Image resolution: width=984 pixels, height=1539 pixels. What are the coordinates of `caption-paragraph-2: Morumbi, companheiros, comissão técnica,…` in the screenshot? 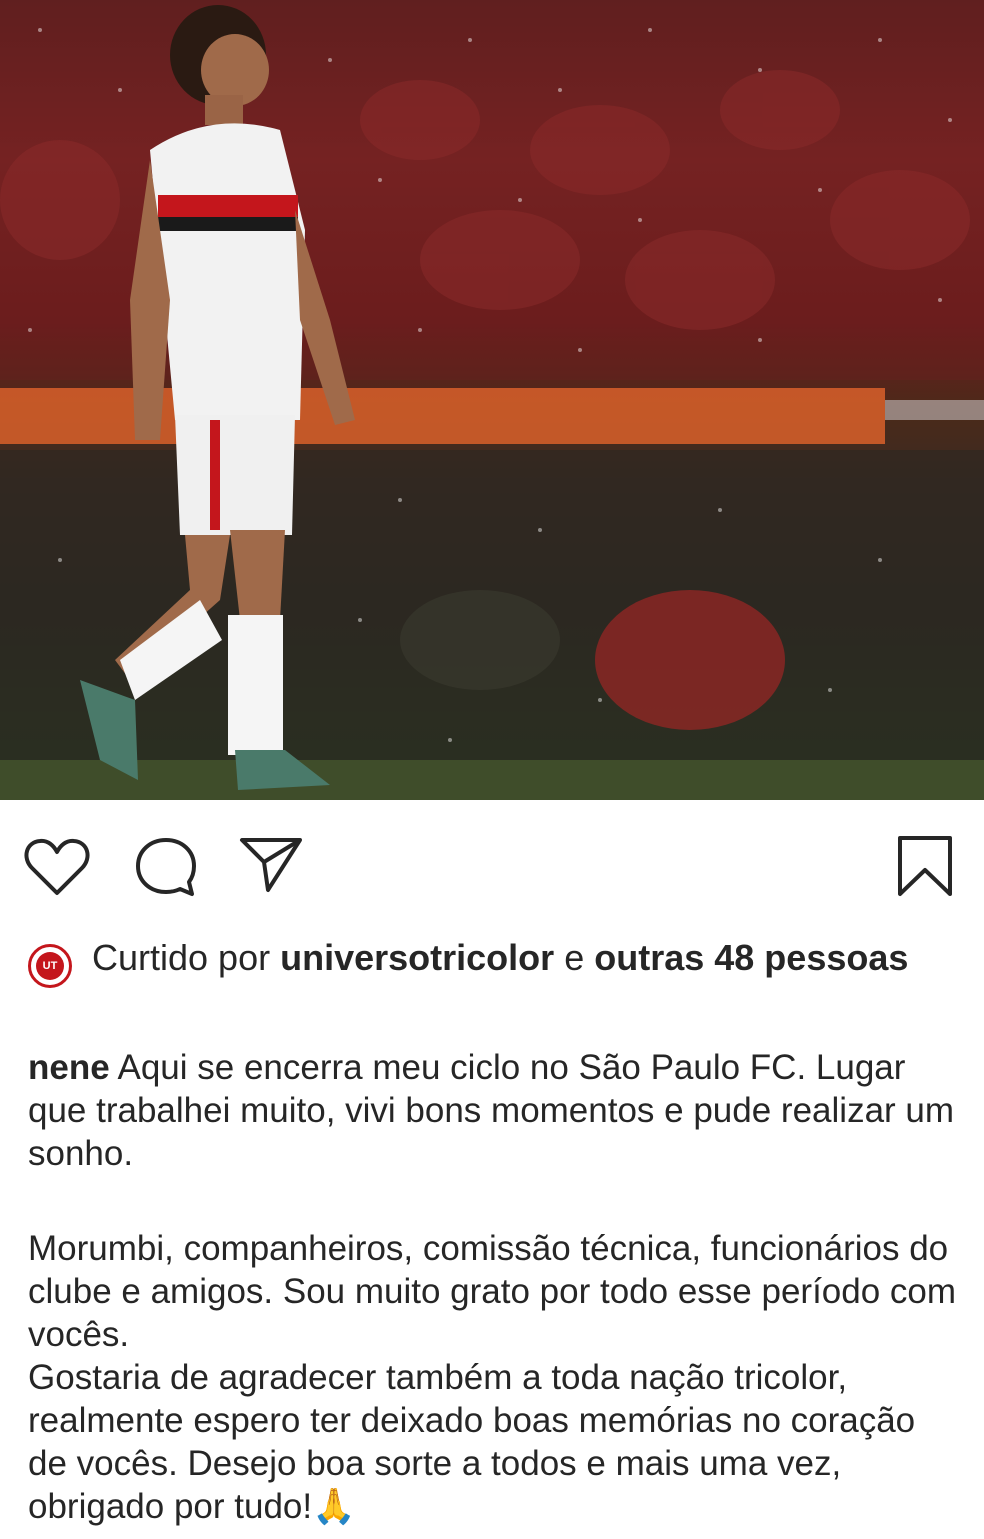 It's located at (492, 1291).